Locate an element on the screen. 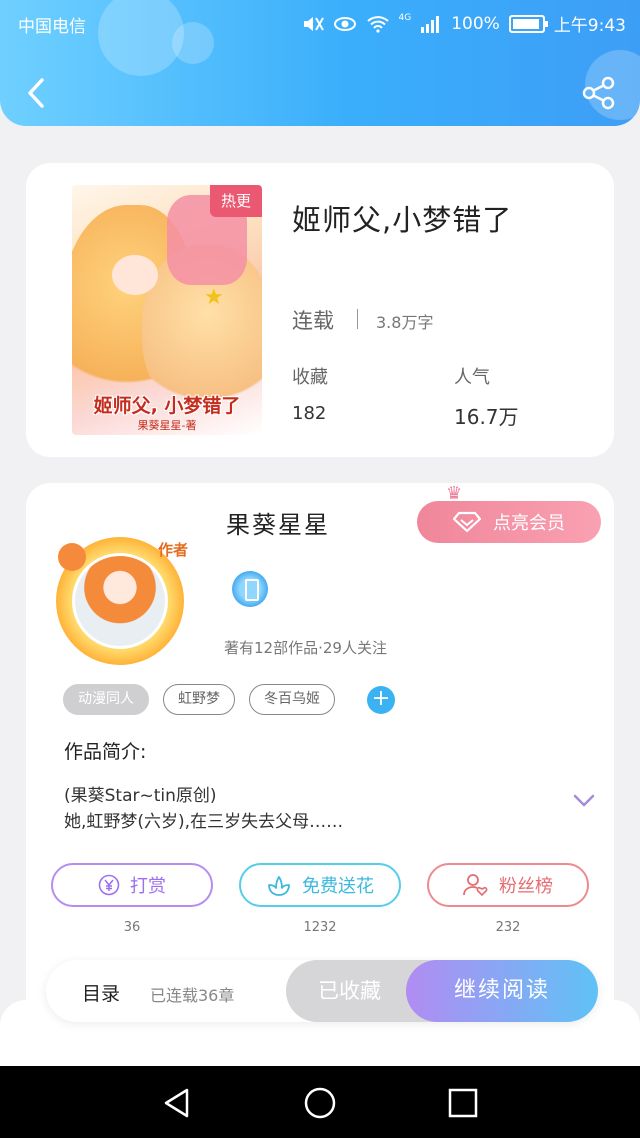 The width and height of the screenshot is (640, 1138). popularity-label: 人气 is located at coordinates (472, 377).